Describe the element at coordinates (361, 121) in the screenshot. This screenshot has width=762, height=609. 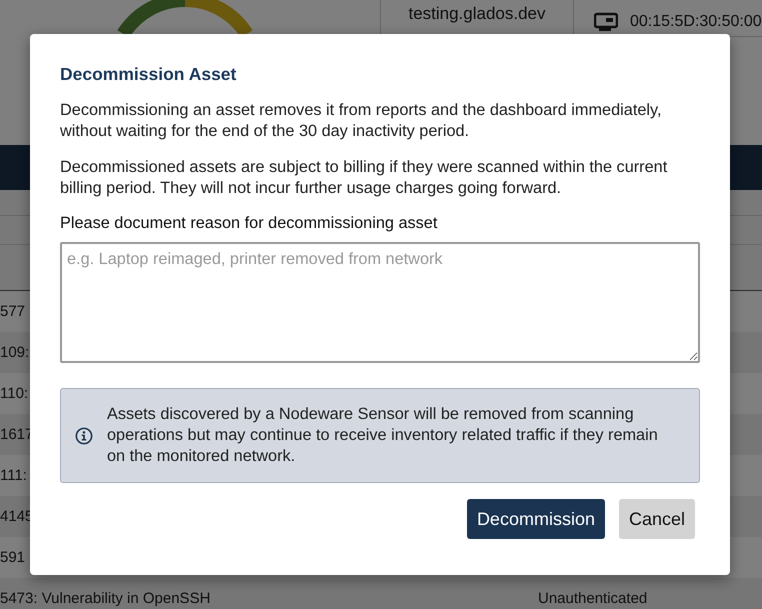
I see `paragraph: Decommissioning an asset removes it from reports and the dashboard immediately, without waiting for the end of the 30 day inactivity period.` at that location.